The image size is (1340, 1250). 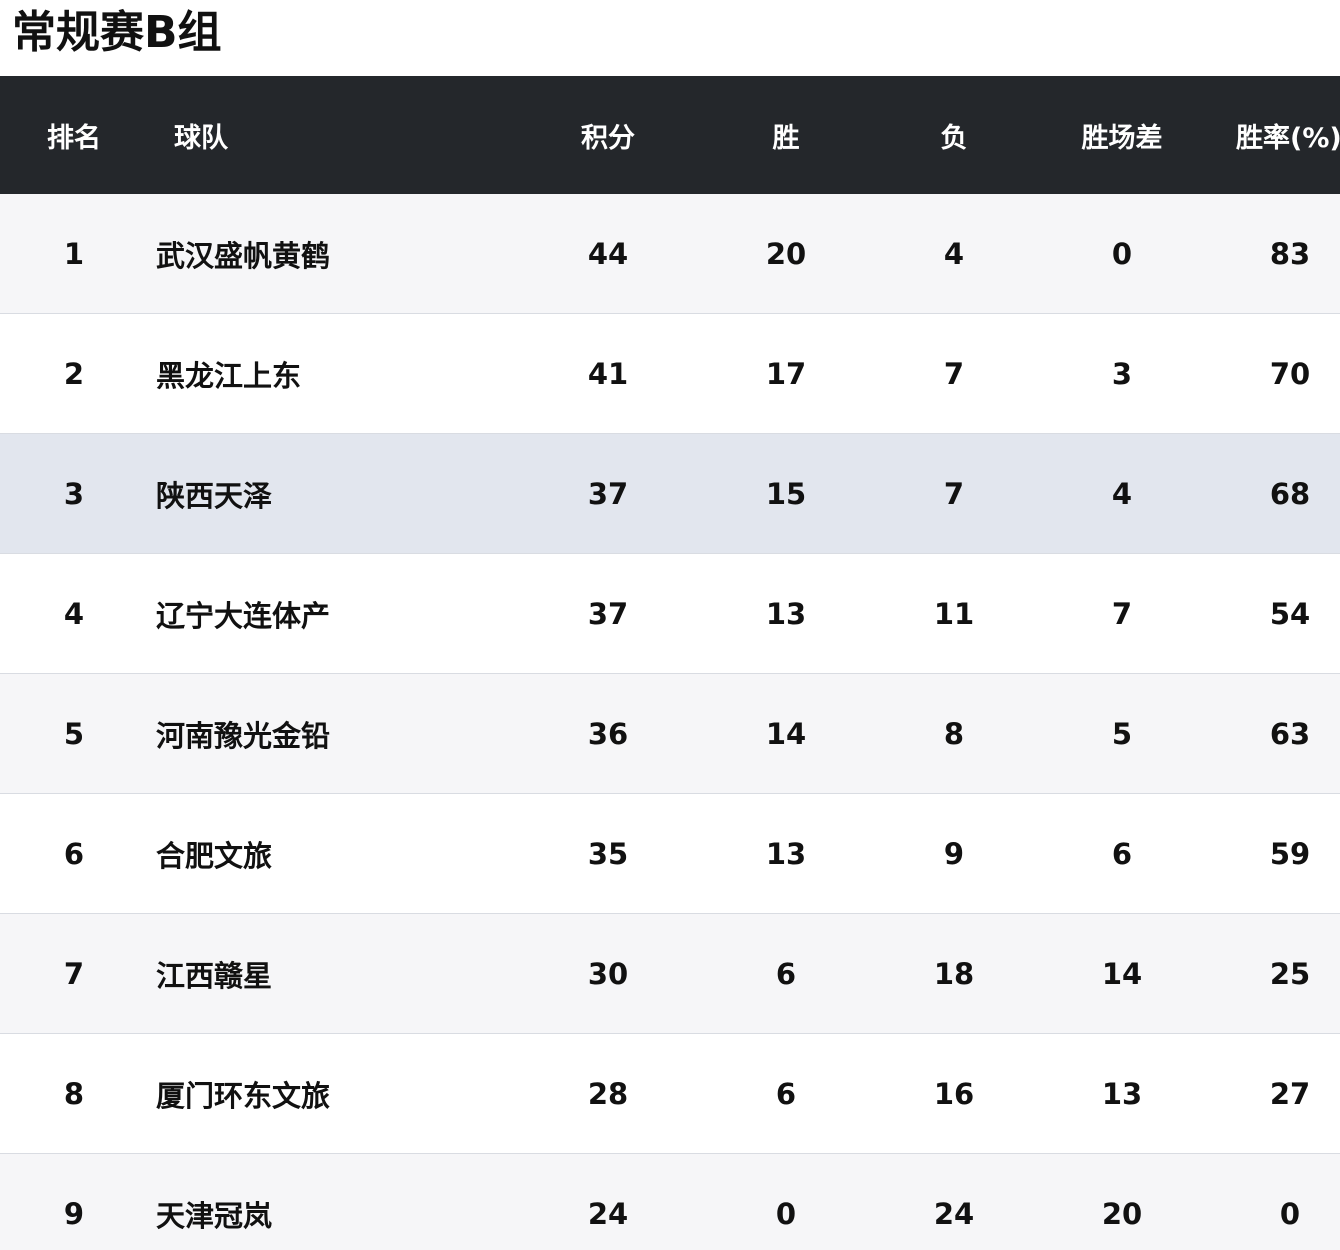 What do you see at coordinates (74, 973) in the screenshot?
I see `rank-cell: 7` at bounding box center [74, 973].